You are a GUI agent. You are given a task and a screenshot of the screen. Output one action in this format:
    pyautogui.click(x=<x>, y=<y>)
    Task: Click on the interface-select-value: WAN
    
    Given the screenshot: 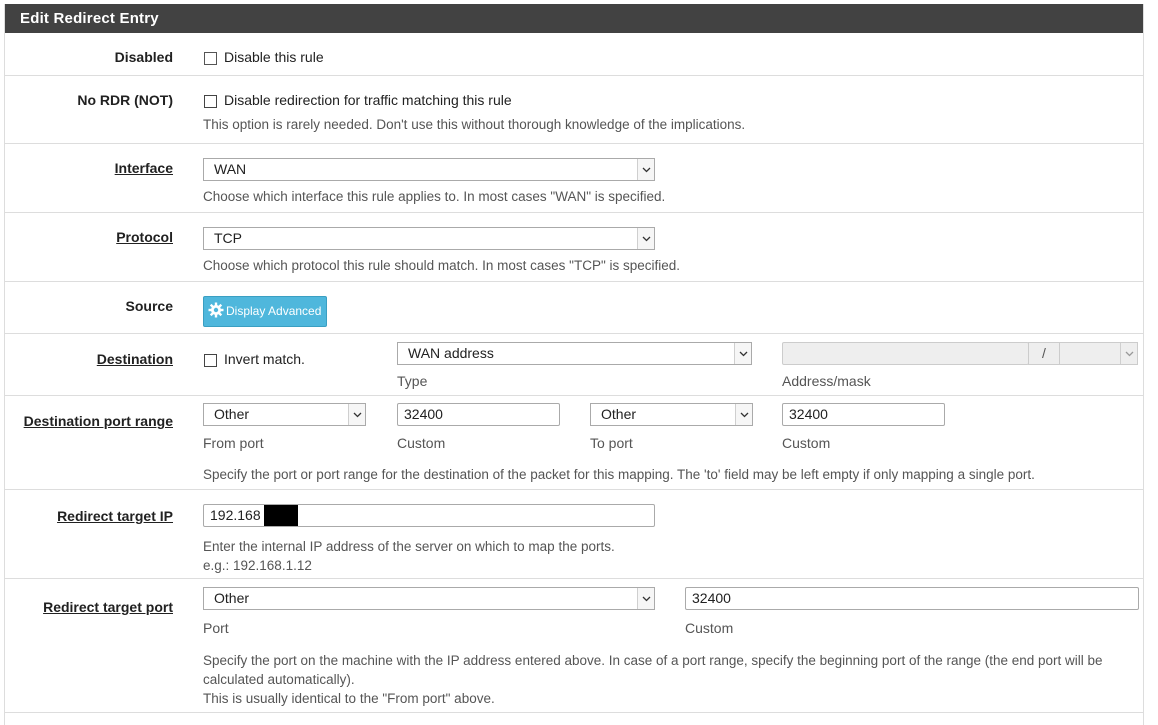 What is the action you would take?
    pyautogui.click(x=230, y=169)
    